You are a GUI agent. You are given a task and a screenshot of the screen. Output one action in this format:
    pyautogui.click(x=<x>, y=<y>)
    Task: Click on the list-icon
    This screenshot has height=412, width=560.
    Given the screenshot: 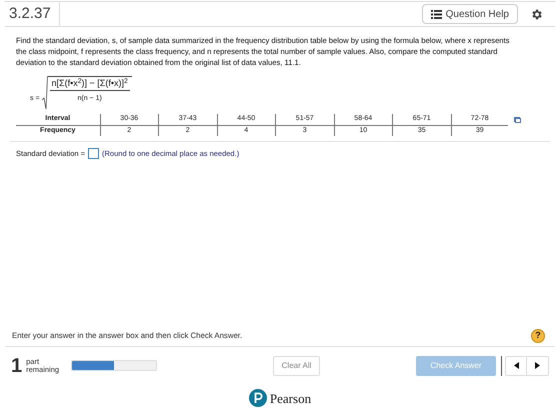 What is the action you would take?
    pyautogui.click(x=436, y=14)
    